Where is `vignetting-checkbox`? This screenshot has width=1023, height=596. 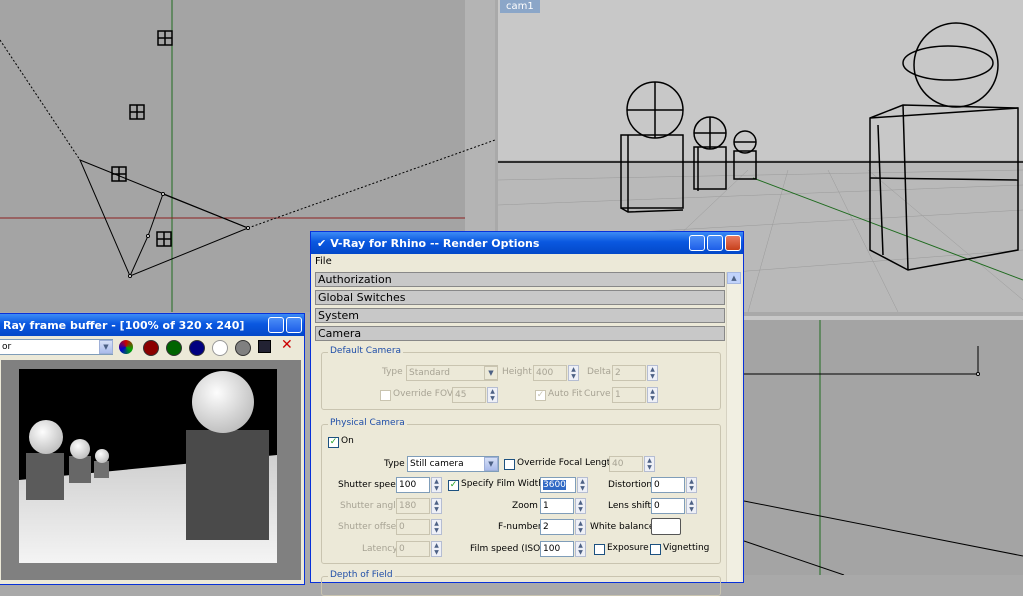 vignetting-checkbox is located at coordinates (655, 549).